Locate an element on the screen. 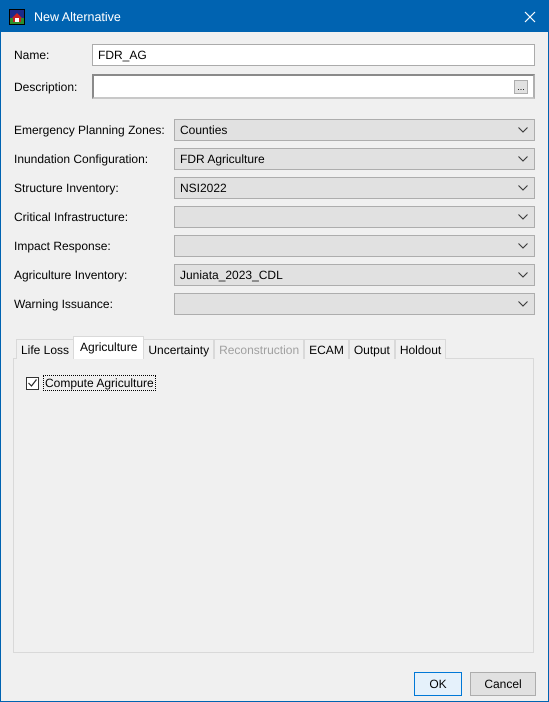 The width and height of the screenshot is (549, 702). tab: ECAM is located at coordinates (326, 349).